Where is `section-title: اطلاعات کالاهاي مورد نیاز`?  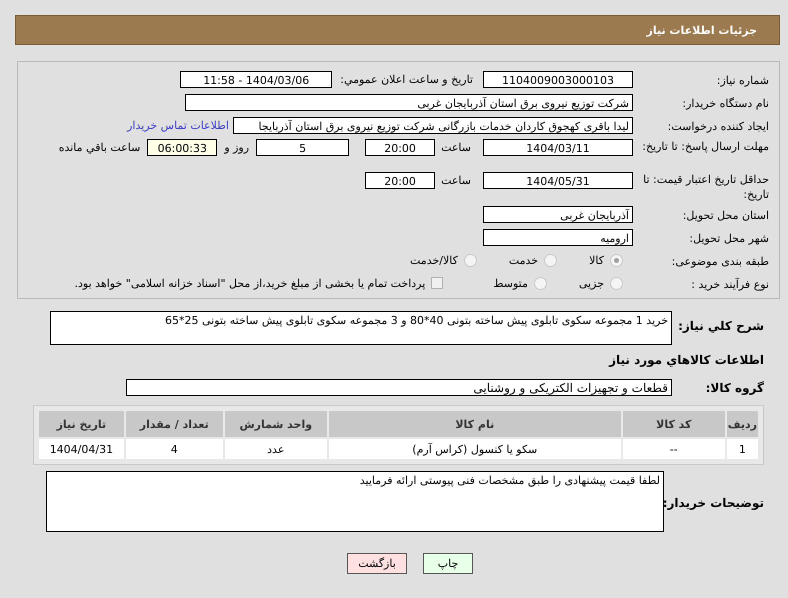 section-title: اطلاعات کالاهاي مورد نیاز is located at coordinates (686, 360).